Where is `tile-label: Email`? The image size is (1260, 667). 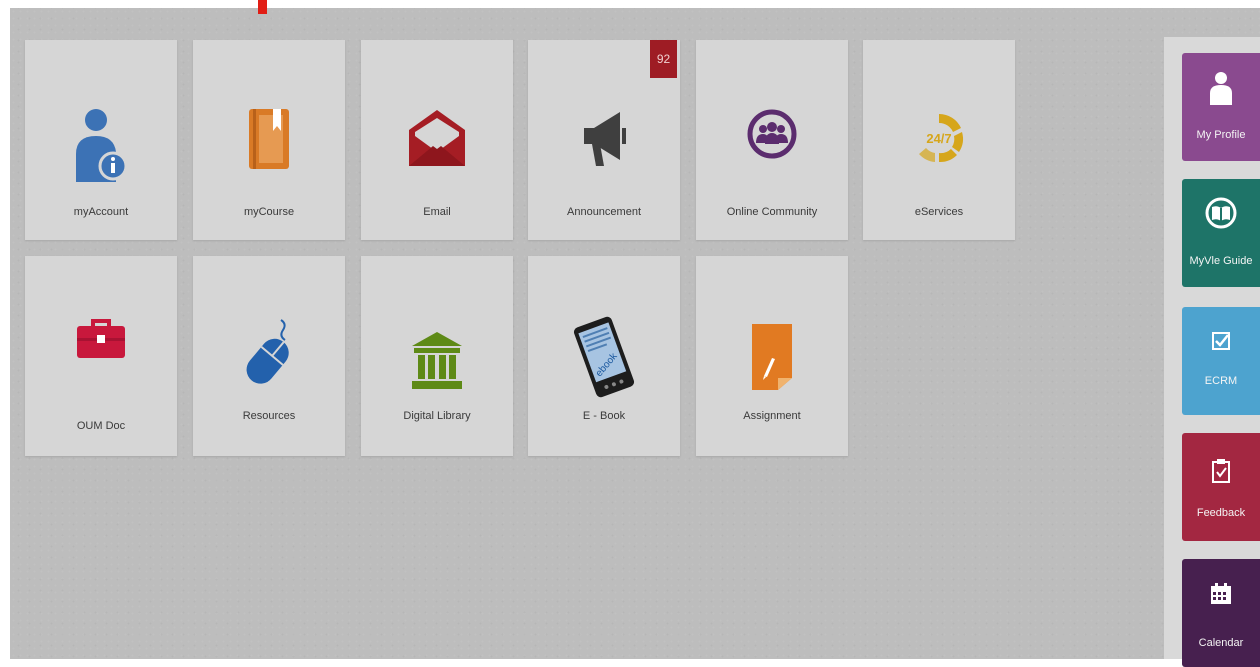
tile-label: Email is located at coordinates (437, 212).